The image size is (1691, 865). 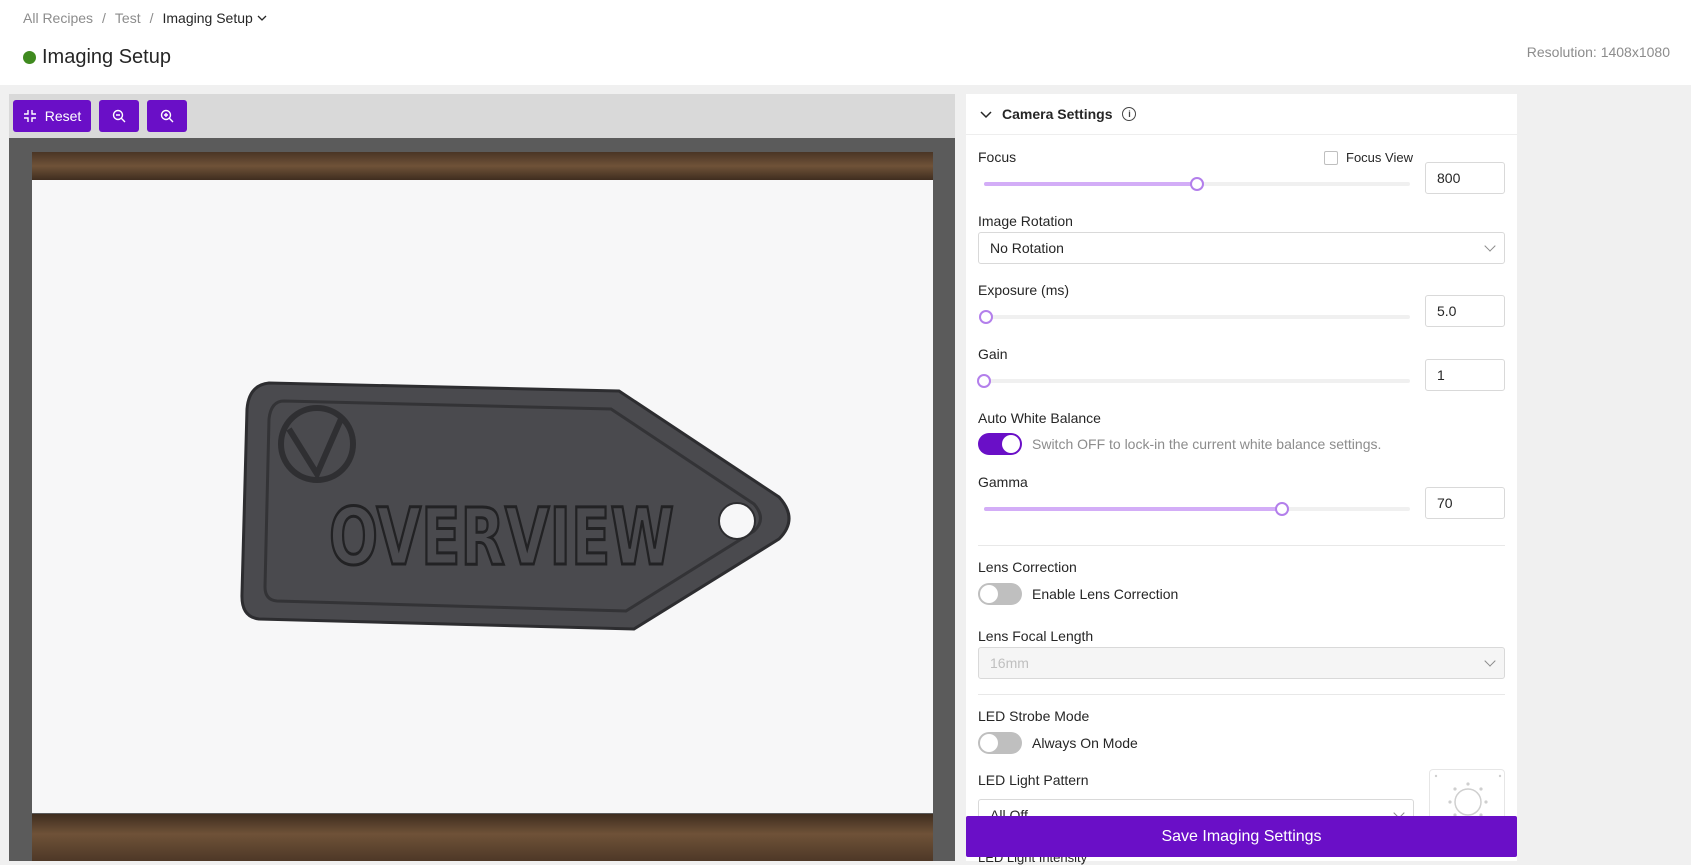 I want to click on checkbox-box, so click(x=1331, y=157).